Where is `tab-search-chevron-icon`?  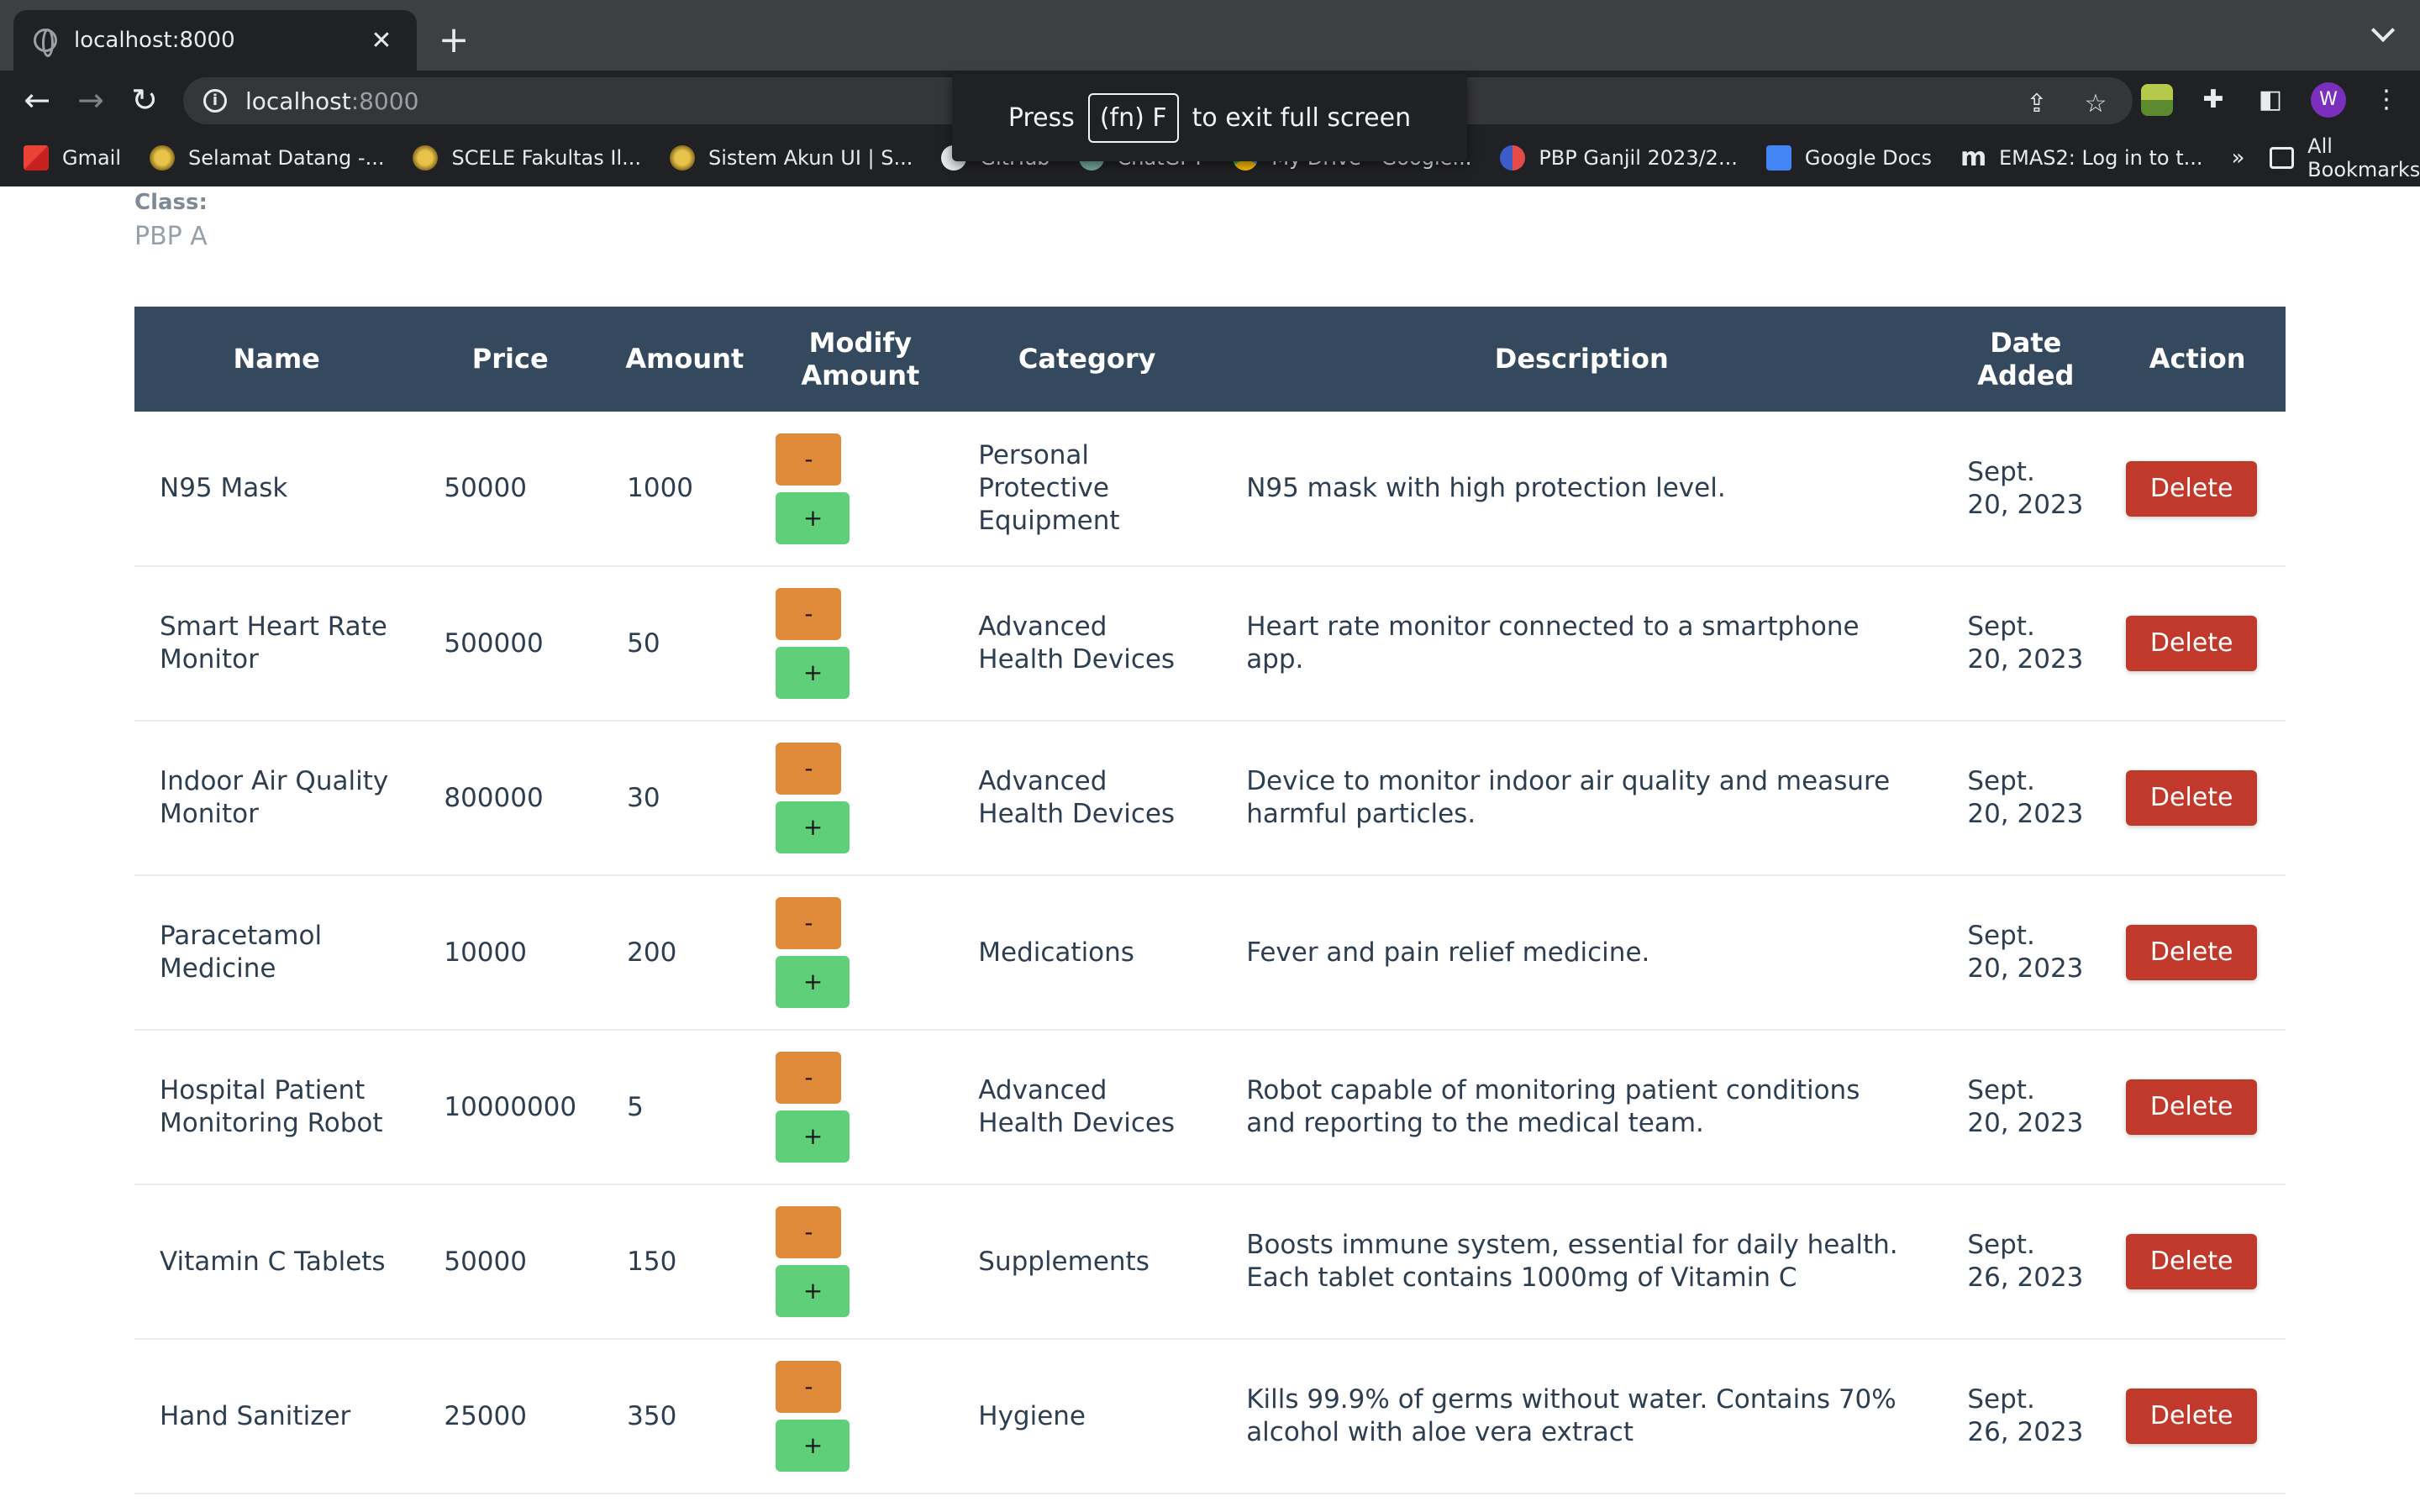 tab-search-chevron-icon is located at coordinates (2383, 33).